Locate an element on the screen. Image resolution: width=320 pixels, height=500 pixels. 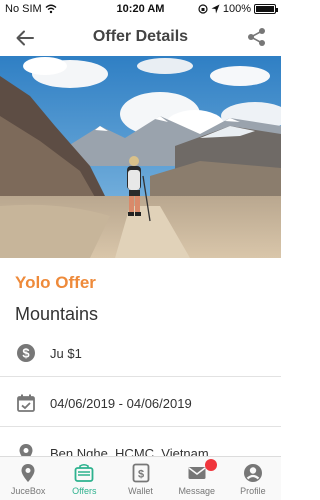
bottom-tab-bar: JuceBox Offers $ Wallet Message Profile is located at coordinates (140, 478).